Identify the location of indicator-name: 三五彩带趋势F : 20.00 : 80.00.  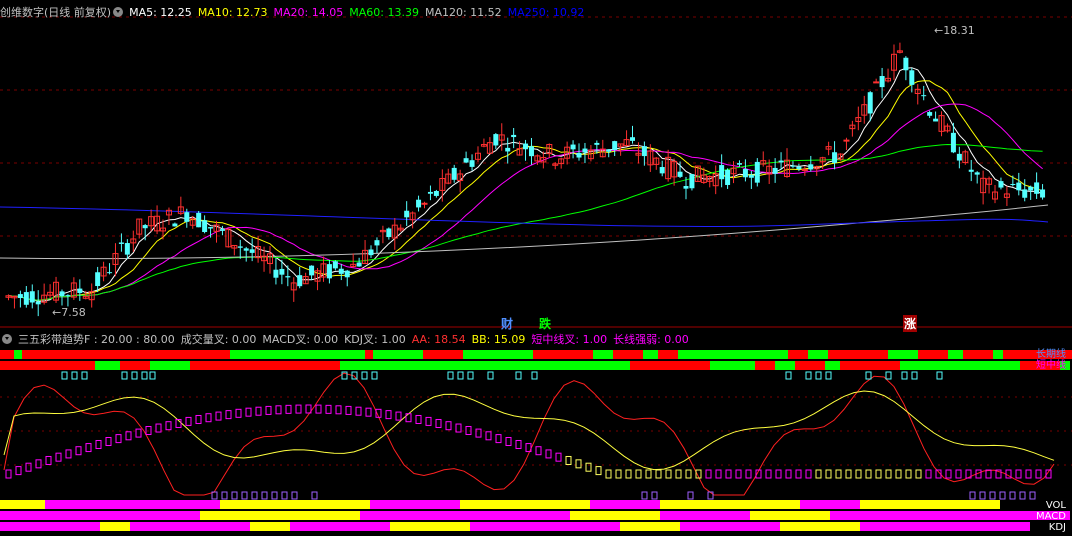
(96, 339).